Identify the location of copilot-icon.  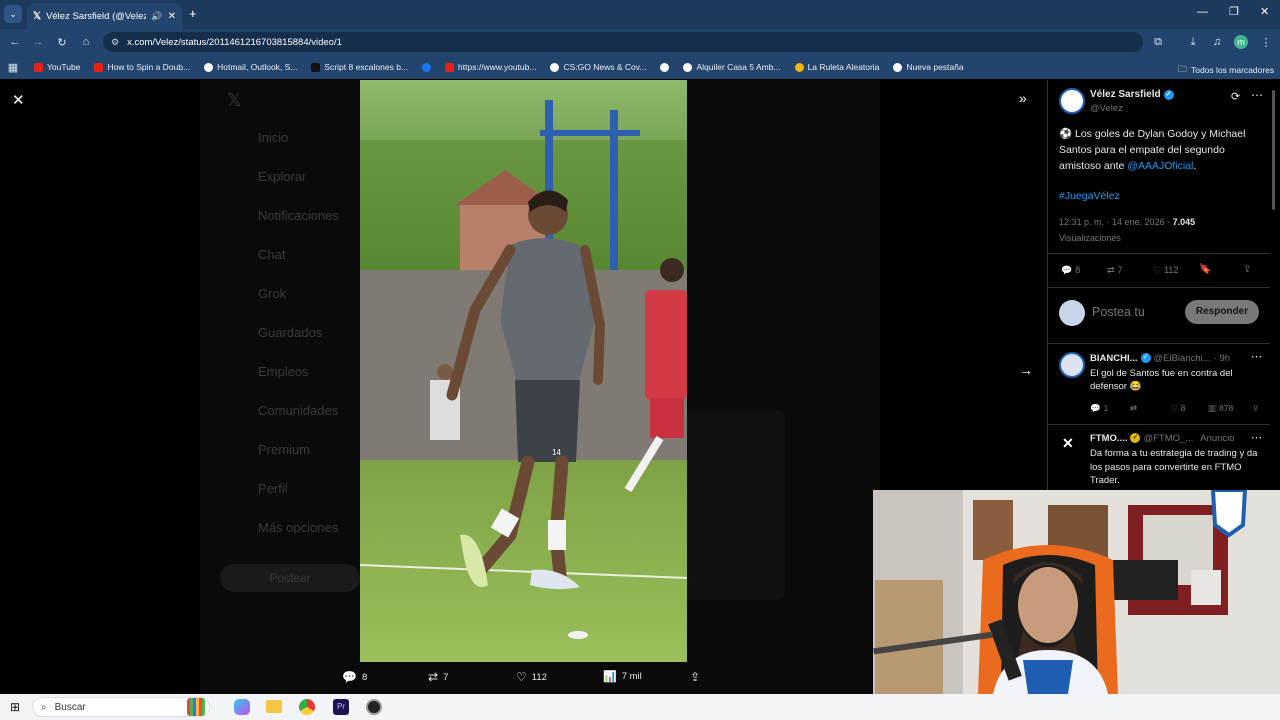
(242, 707).